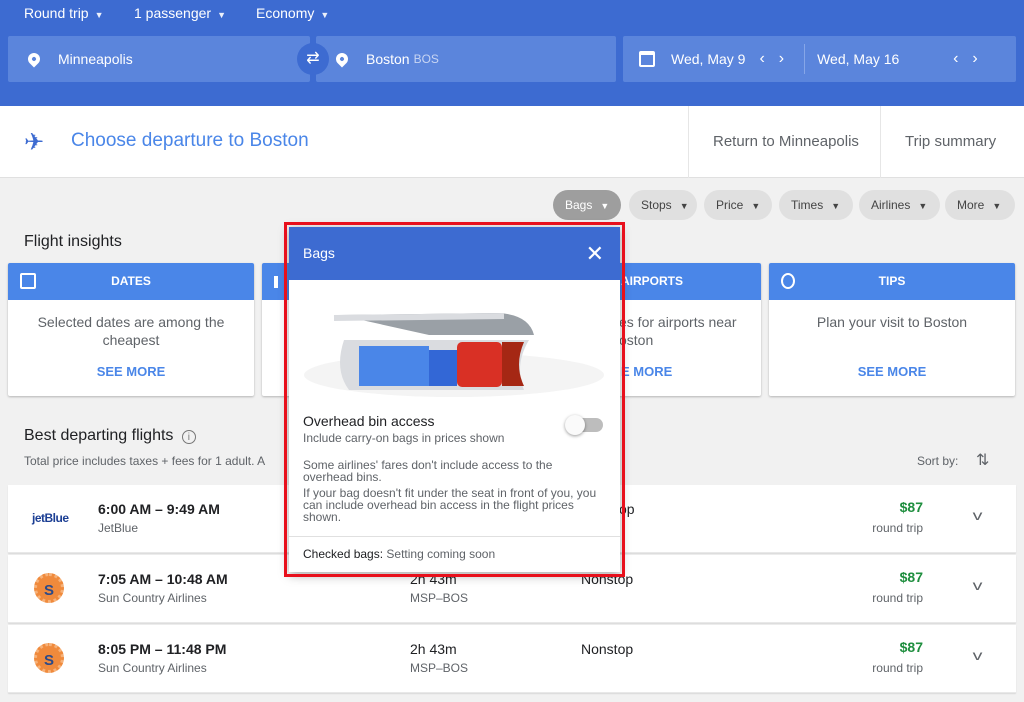 This screenshot has width=1024, height=702. I want to click on filter-bags: Bags ▼, so click(587, 205).